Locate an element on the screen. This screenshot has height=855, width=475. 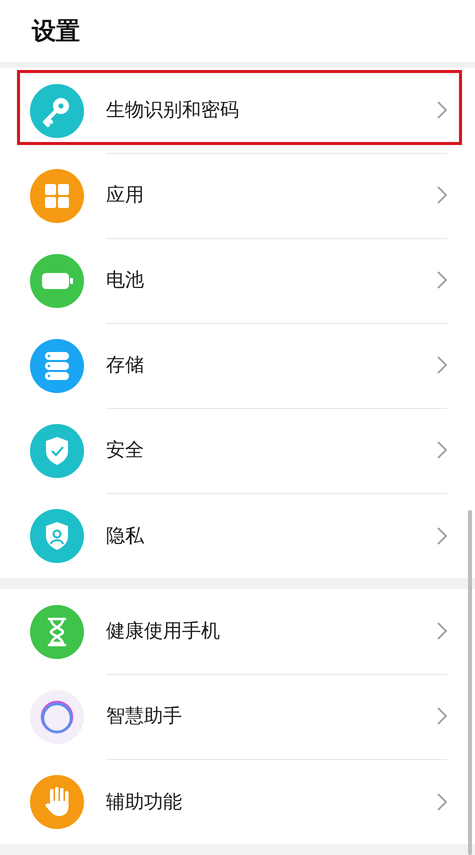
settings-item: 健康使用手机 is located at coordinates (271, 631).